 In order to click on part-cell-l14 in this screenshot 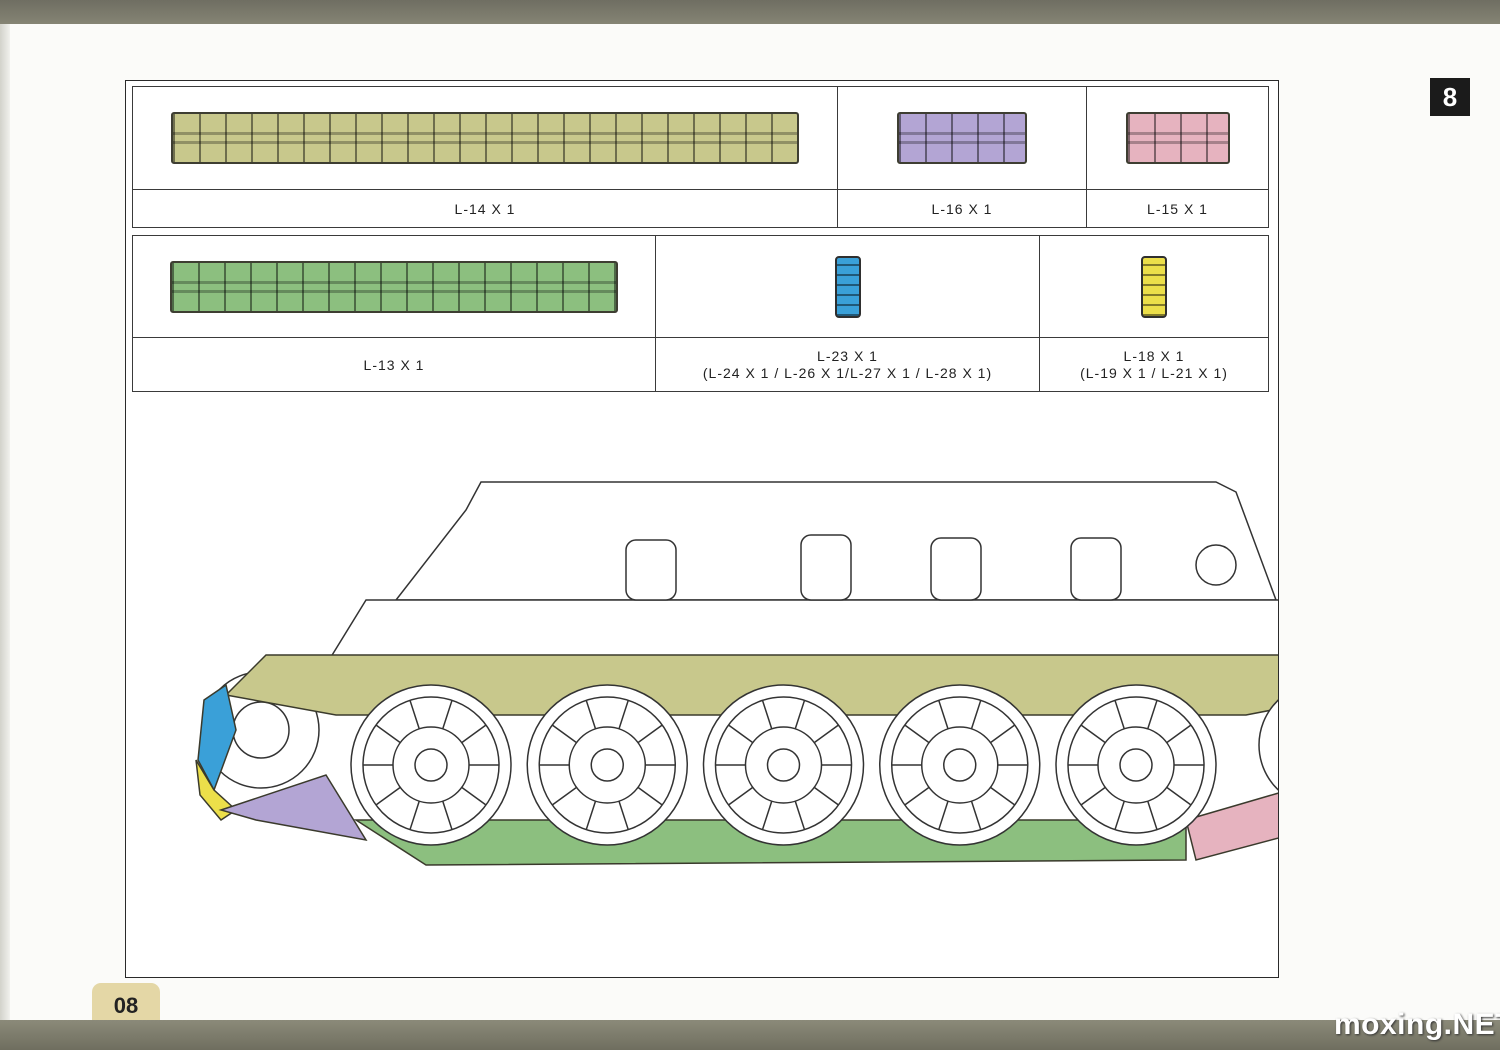, I will do `click(485, 138)`.